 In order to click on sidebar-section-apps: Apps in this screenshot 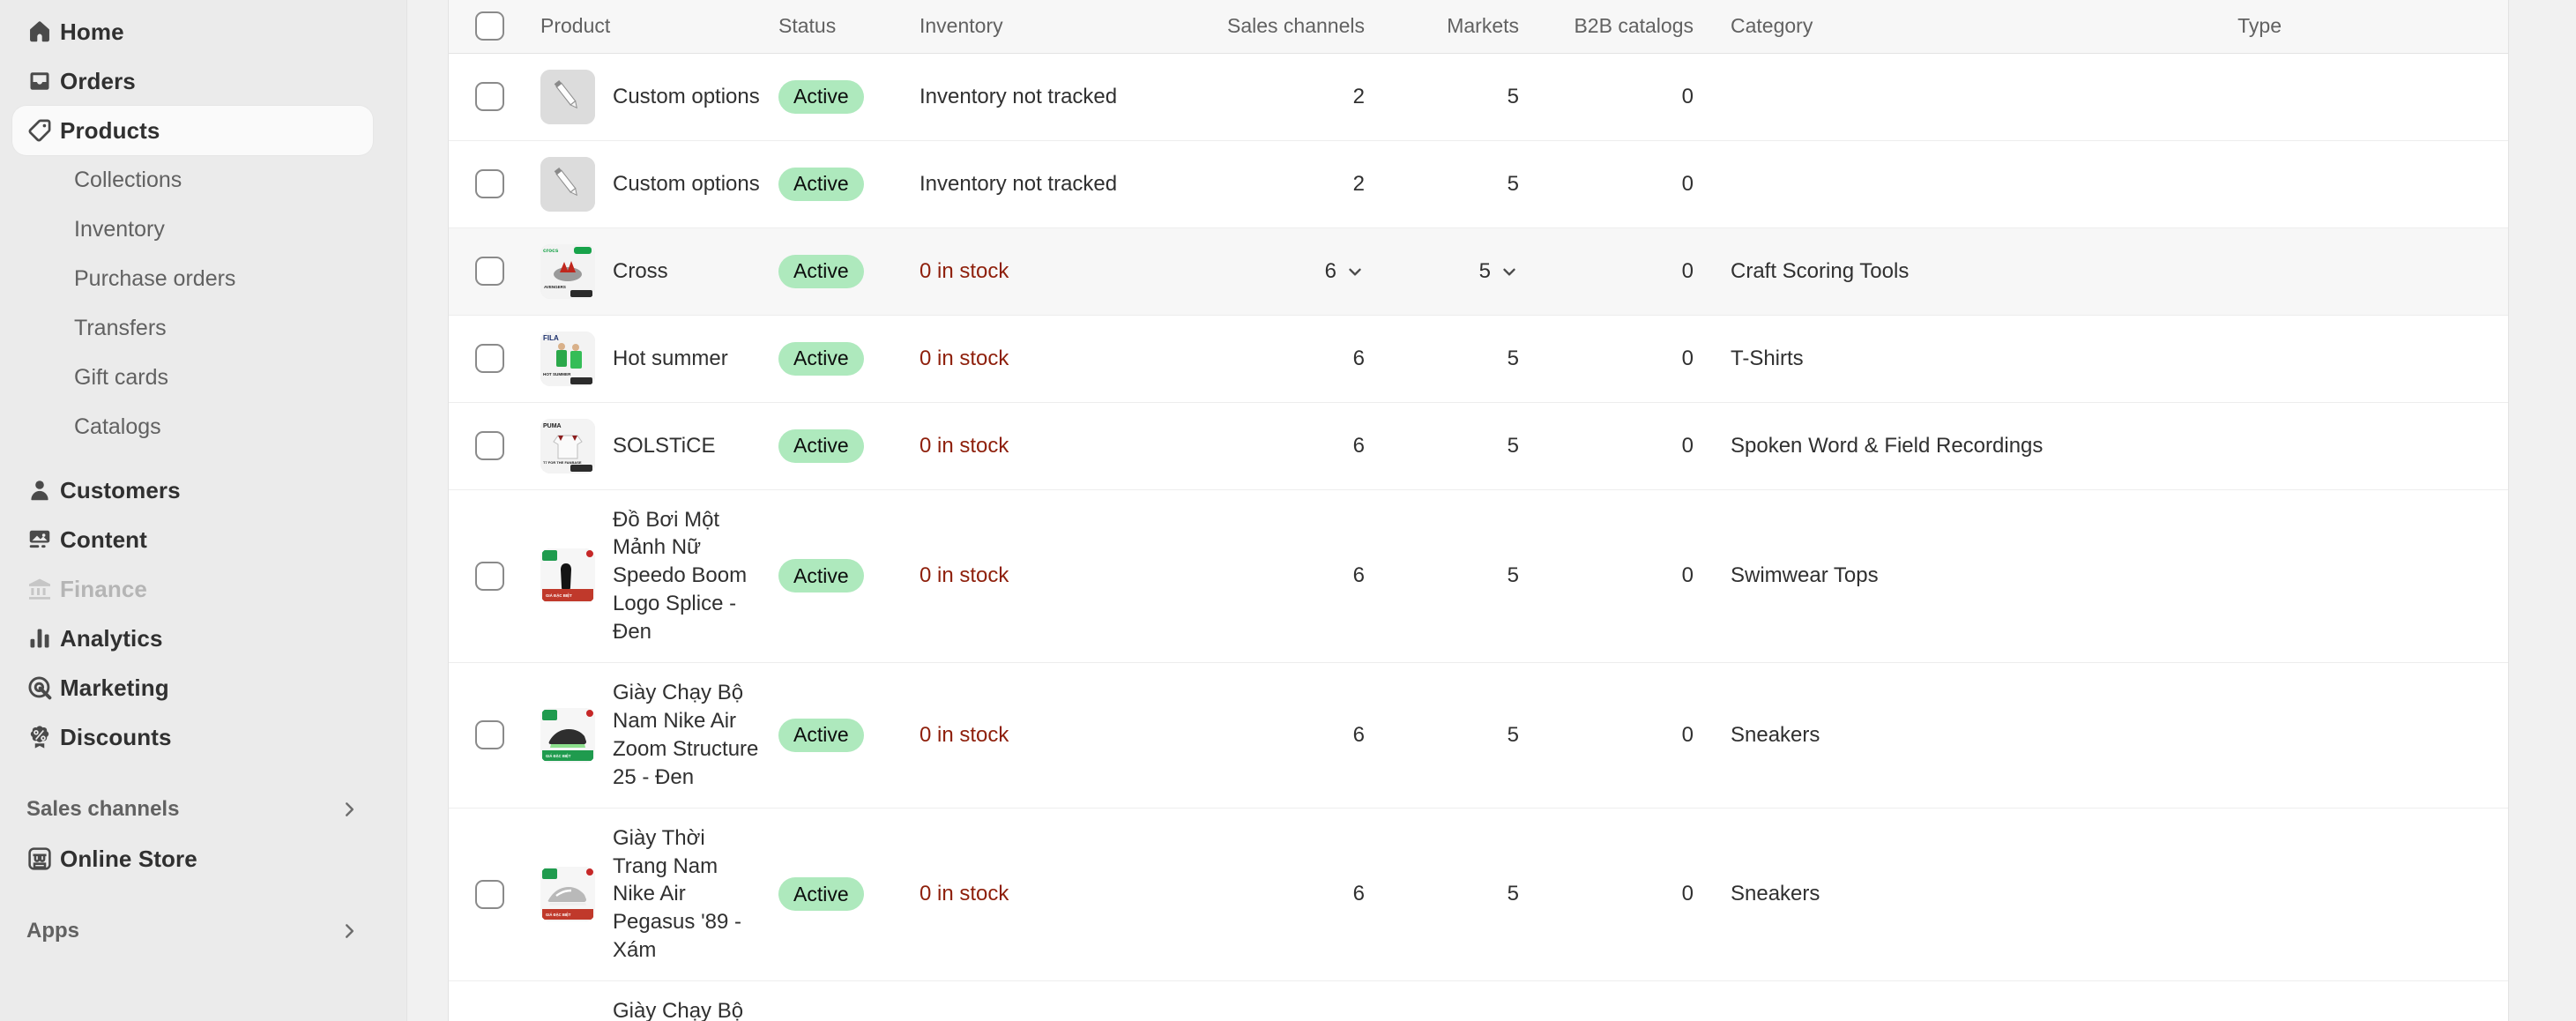, I will do `click(193, 931)`.